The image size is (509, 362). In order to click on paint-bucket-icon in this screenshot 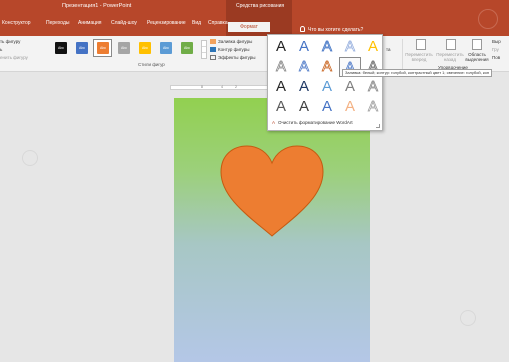, I will do `click(213, 41)`.